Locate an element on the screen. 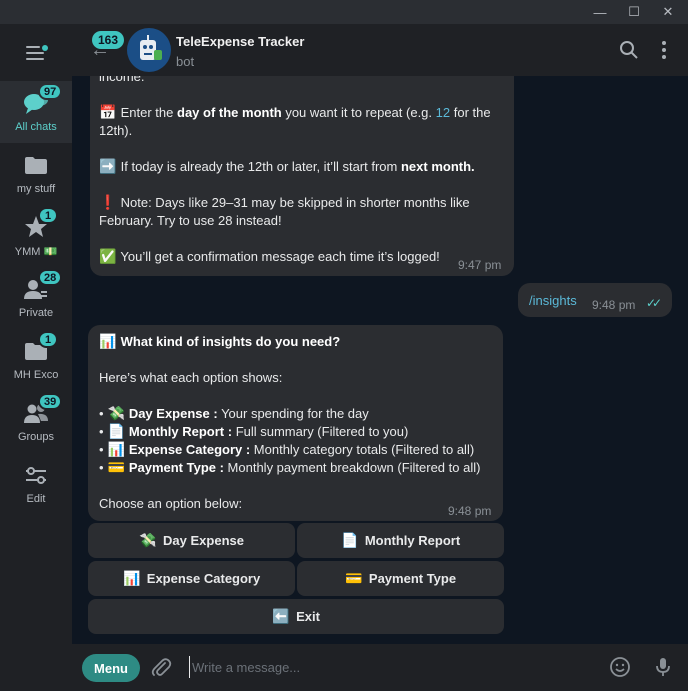 The width and height of the screenshot is (688, 691). sidebar-item-label: Private is located at coordinates (36, 313).